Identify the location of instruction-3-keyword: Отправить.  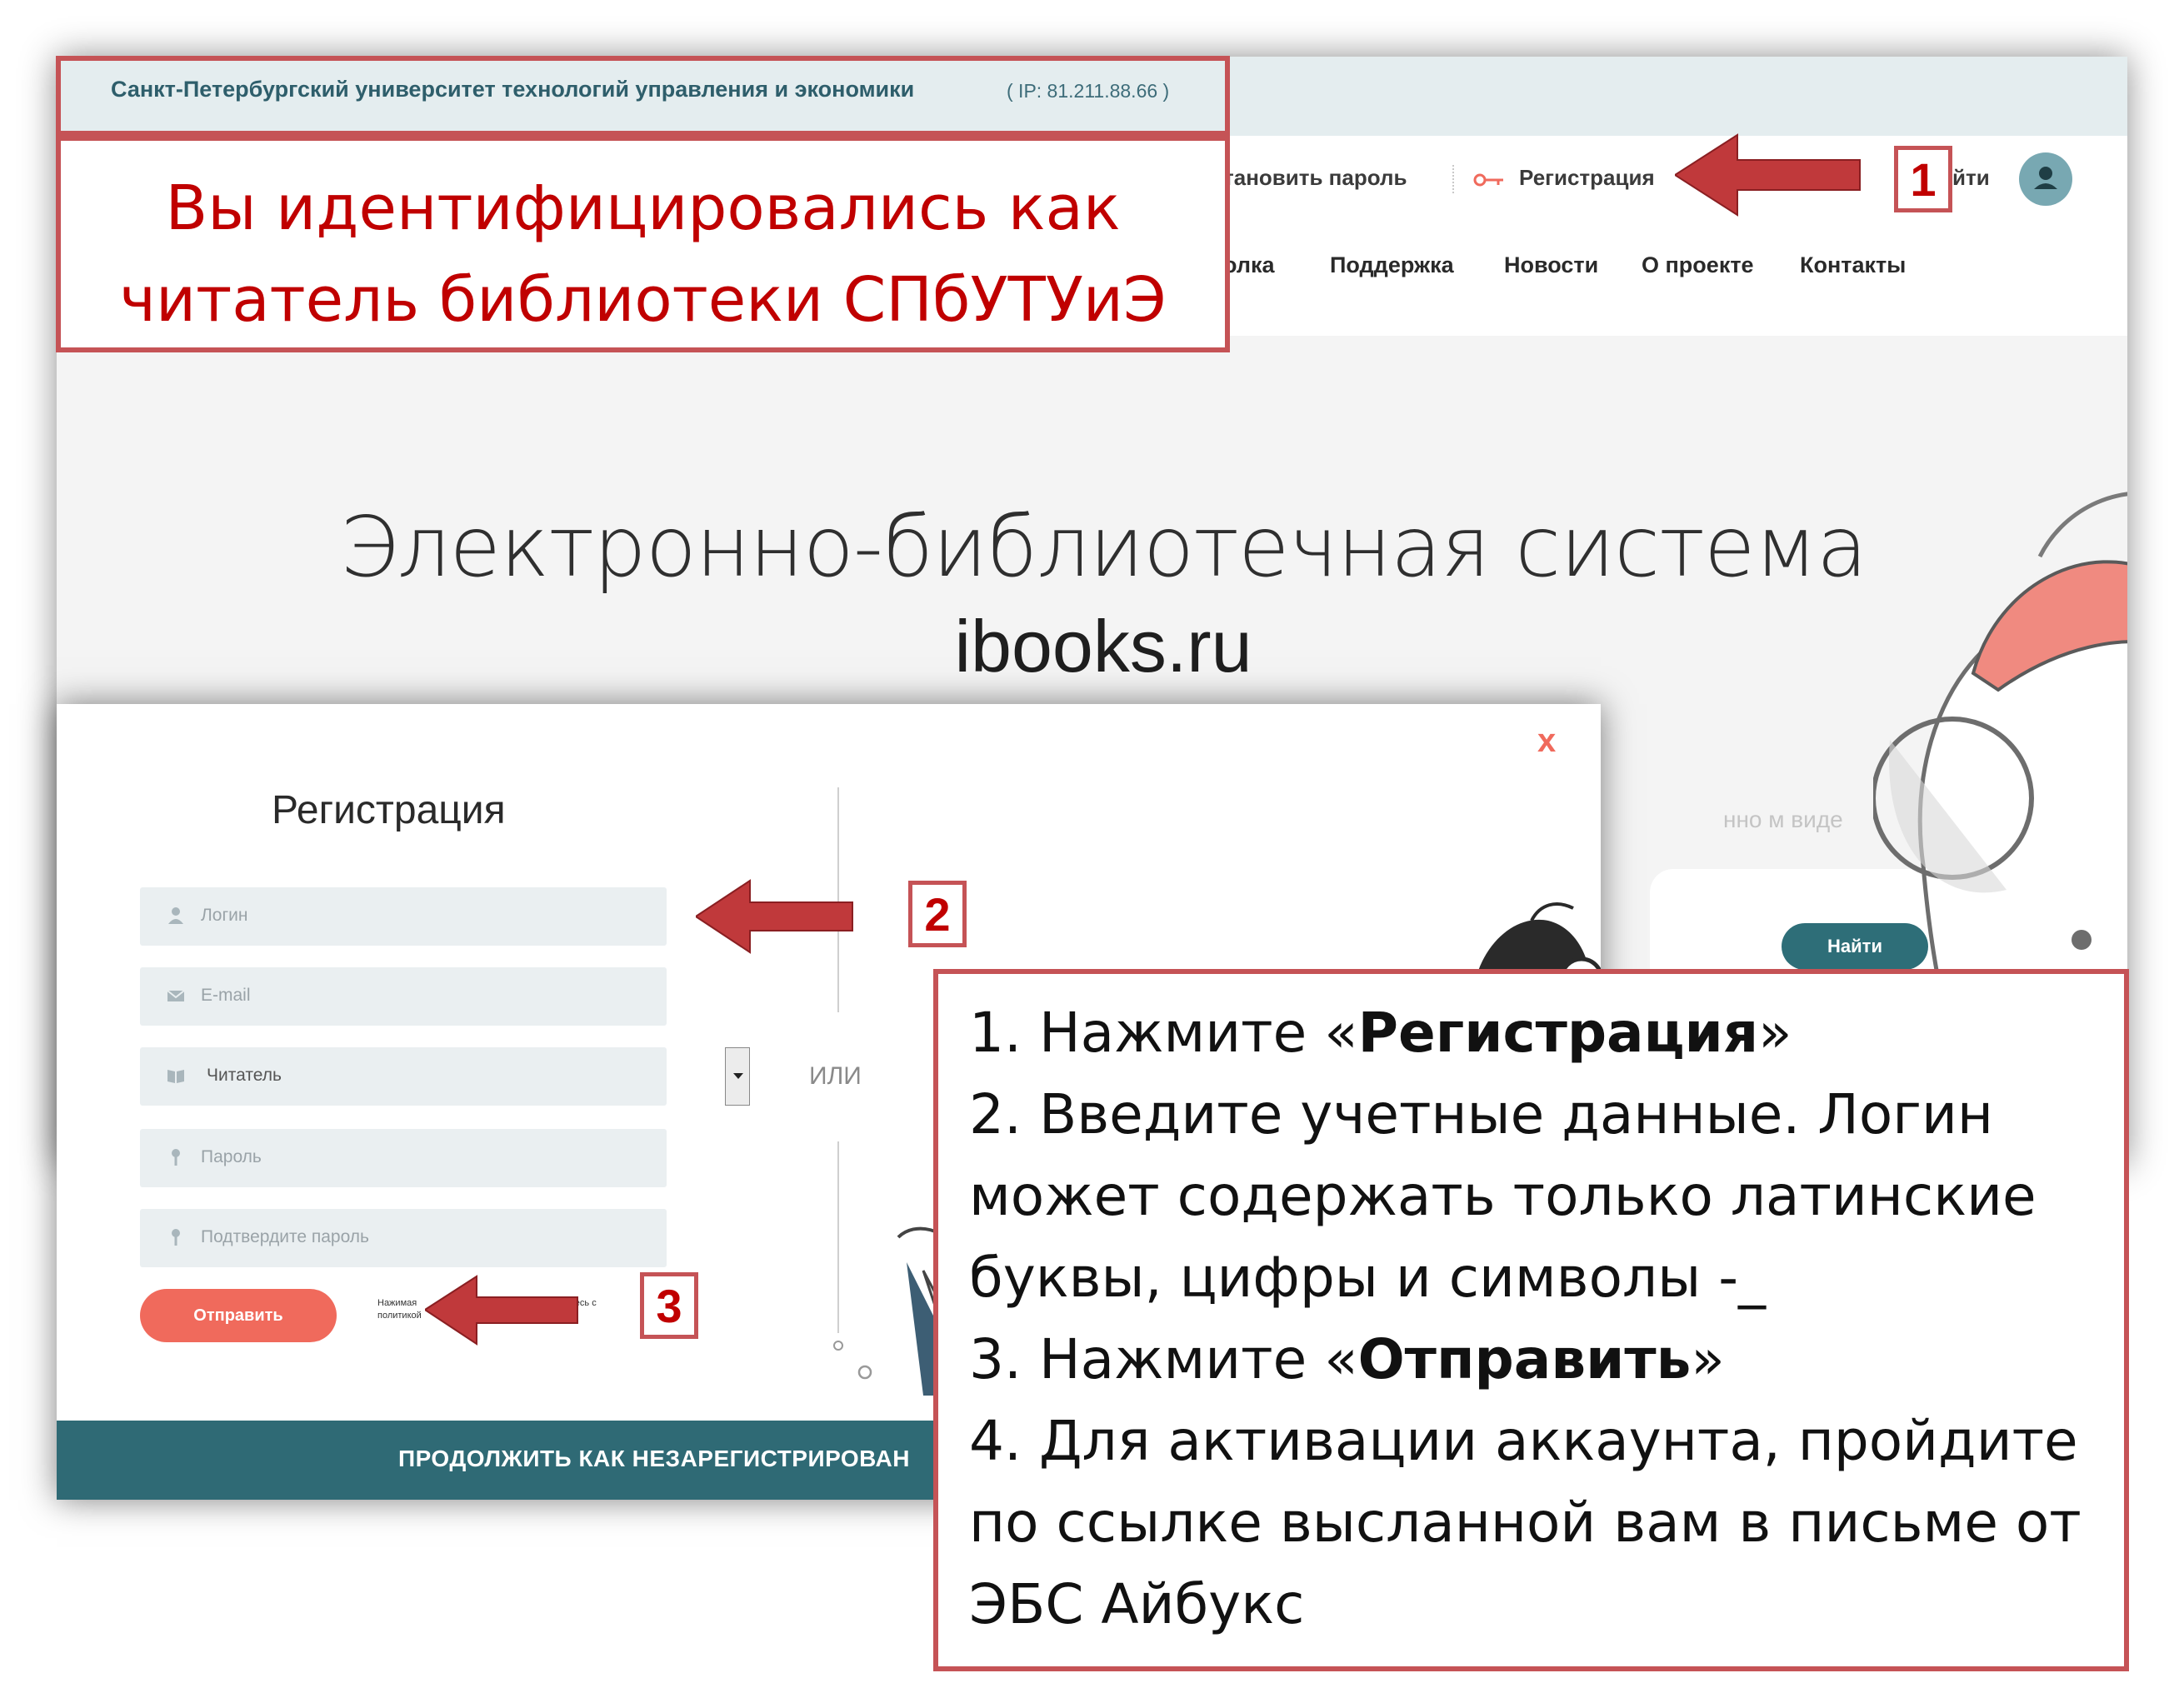
(1524, 1359).